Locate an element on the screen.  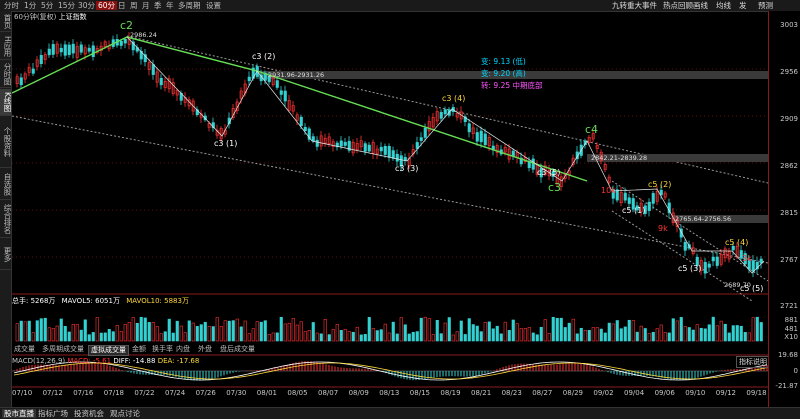
bottom-tab-1: 指标广场 is located at coordinates (53, 413).